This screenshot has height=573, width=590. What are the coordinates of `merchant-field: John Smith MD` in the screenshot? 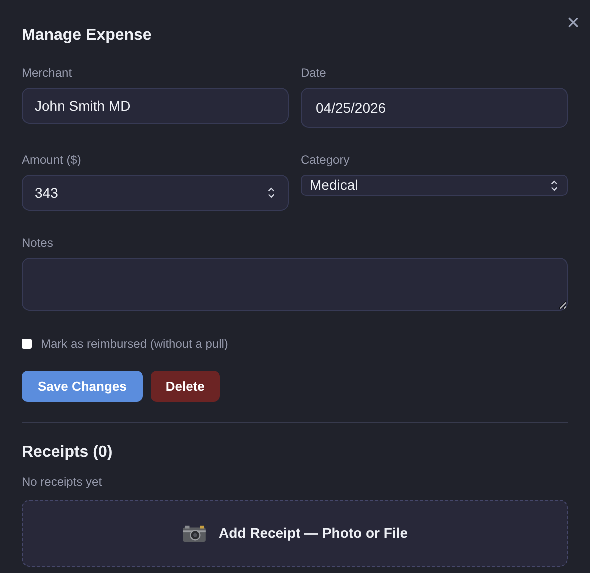 It's located at (155, 106).